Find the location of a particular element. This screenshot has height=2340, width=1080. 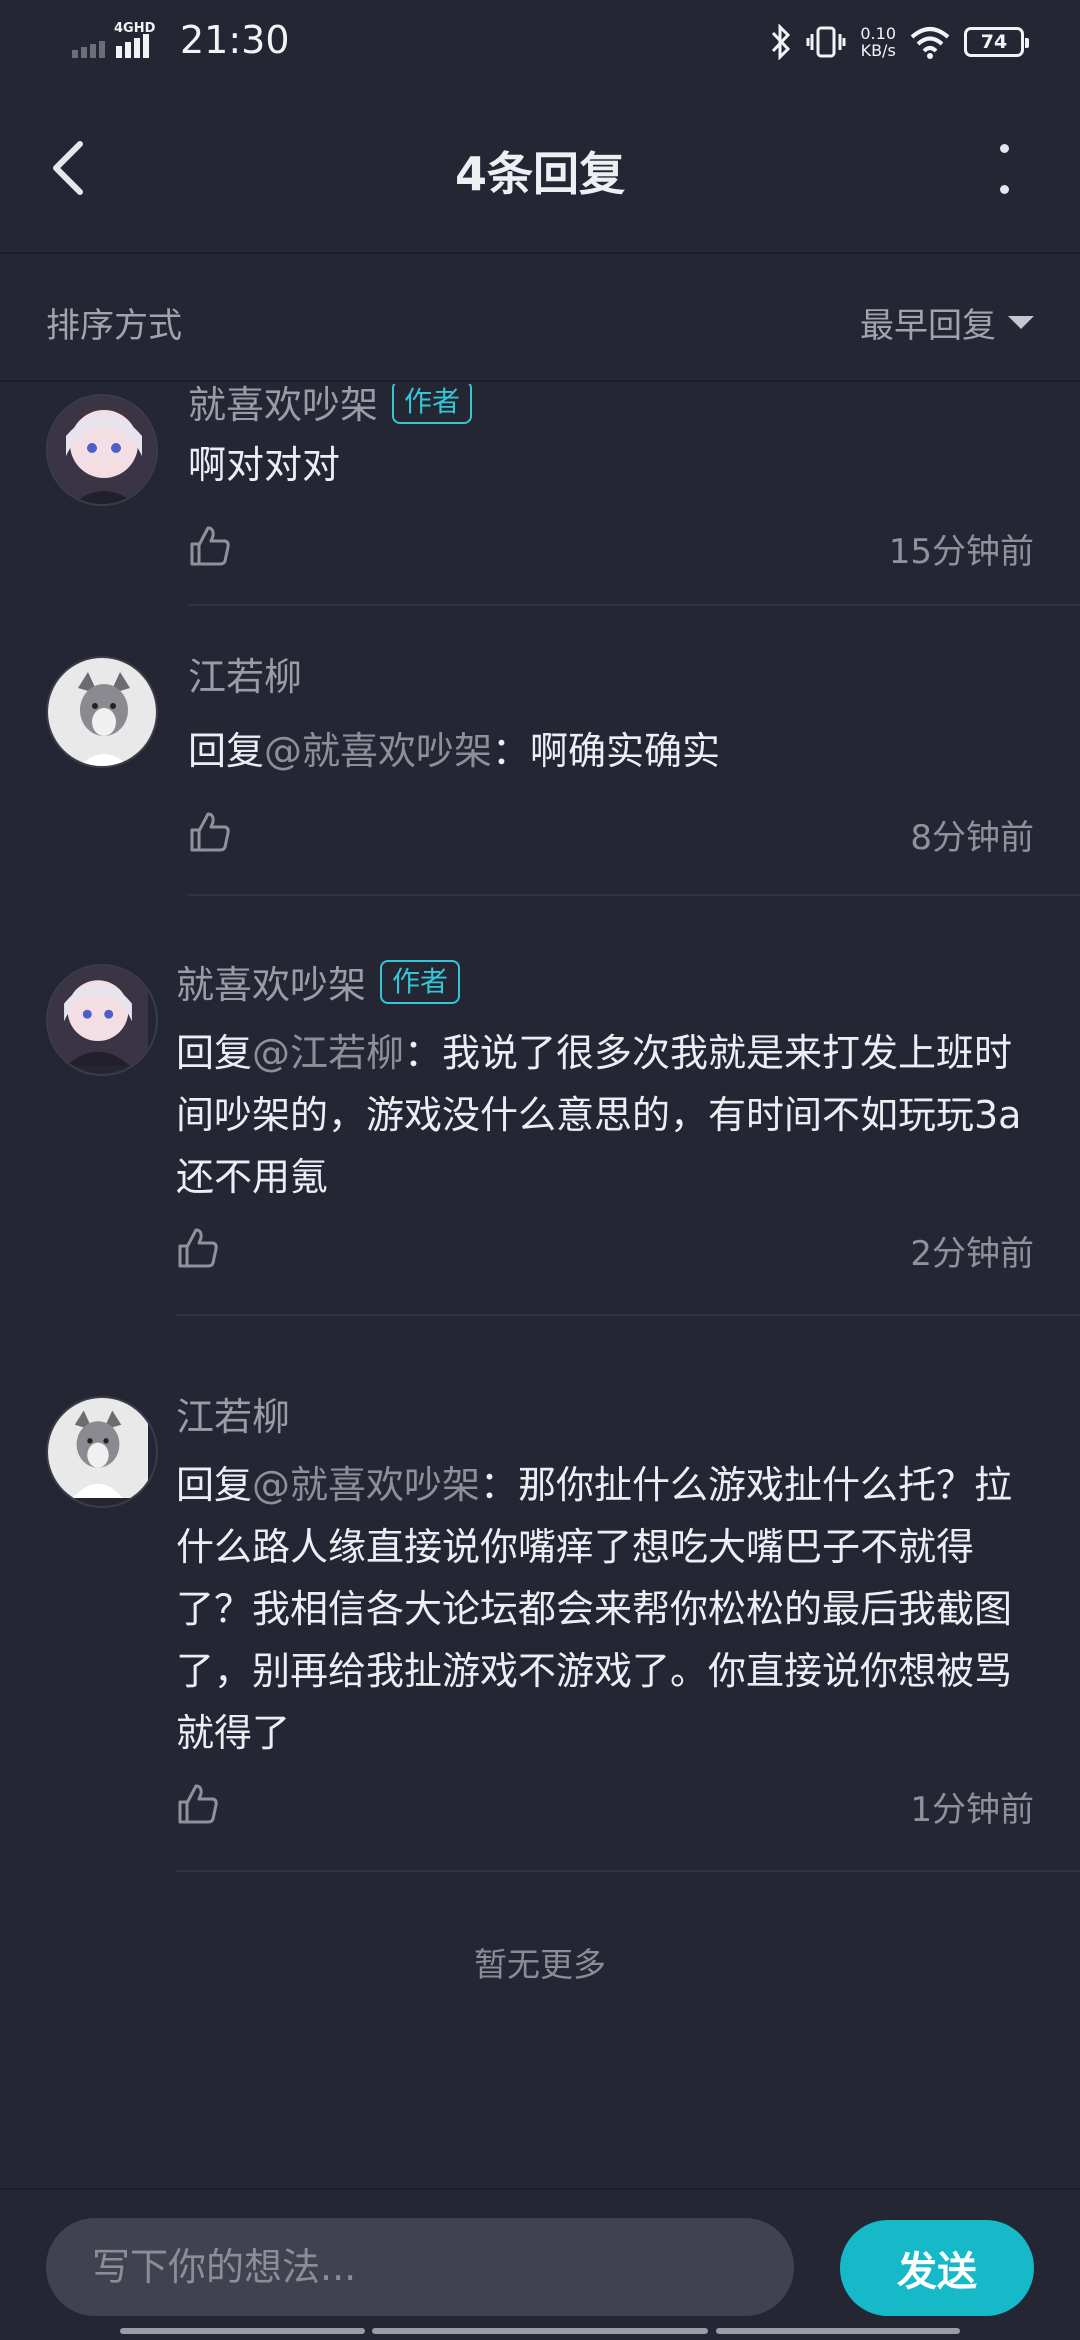

composer-bar: 发送 is located at coordinates (540, 2264).